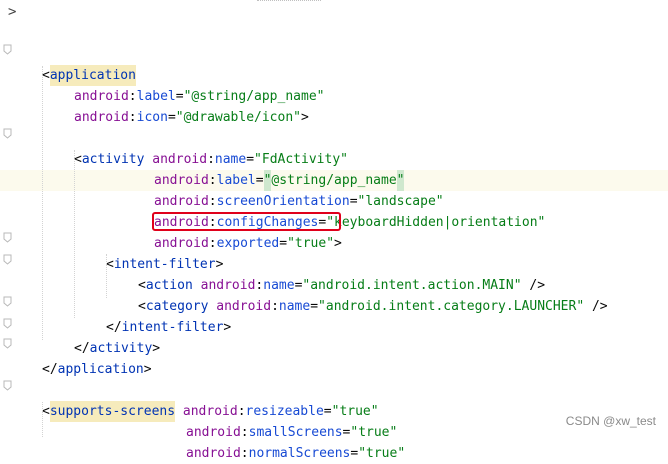 This screenshot has height=464, width=668. Describe the element at coordinates (400, 201) in the screenshot. I see `code-token: "landscape"` at that location.